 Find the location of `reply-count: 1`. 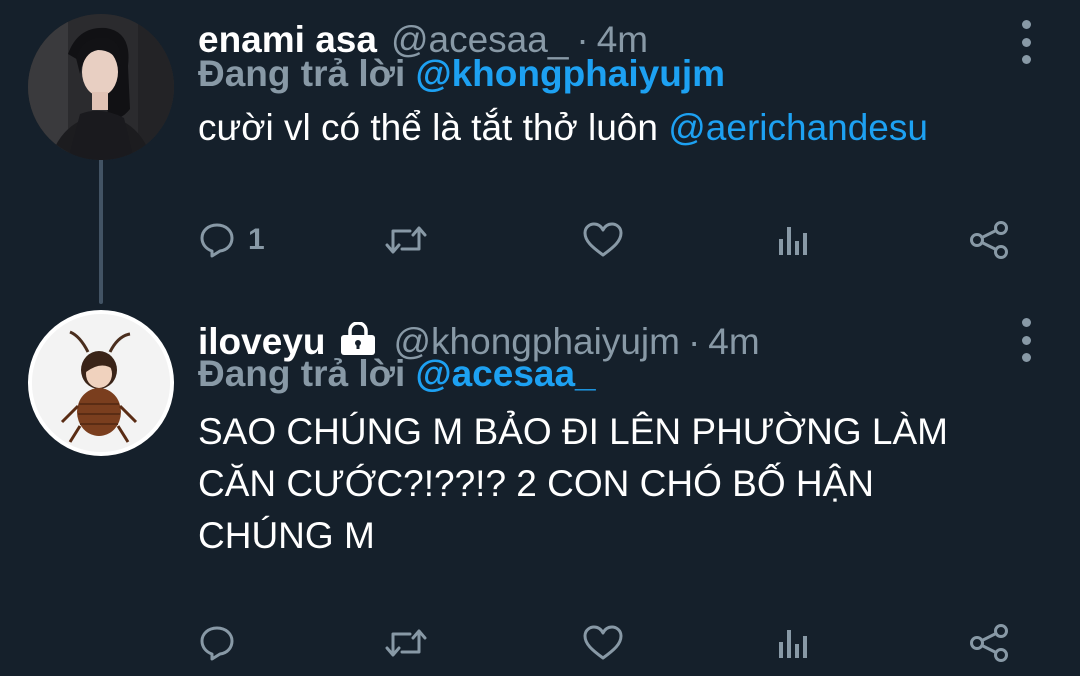

reply-count: 1 is located at coordinates (256, 239).